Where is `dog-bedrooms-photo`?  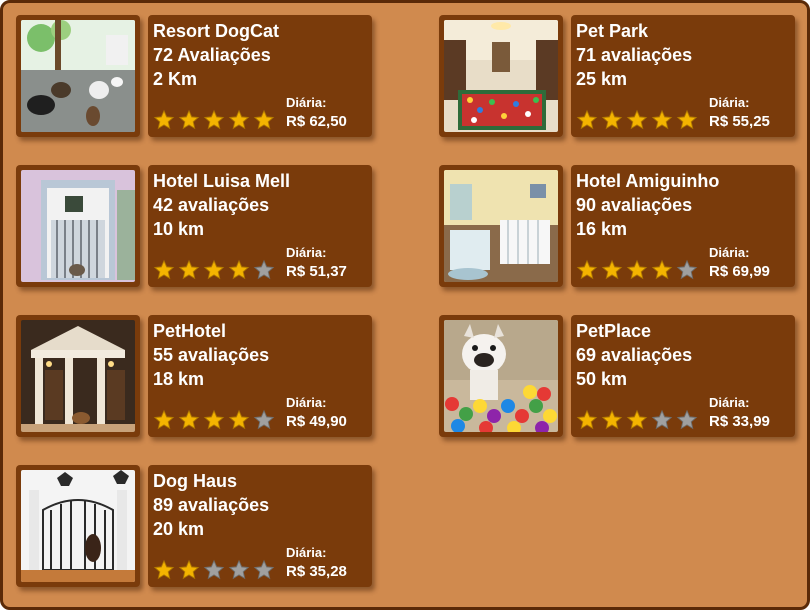
dog-bedrooms-photo is located at coordinates (501, 226).